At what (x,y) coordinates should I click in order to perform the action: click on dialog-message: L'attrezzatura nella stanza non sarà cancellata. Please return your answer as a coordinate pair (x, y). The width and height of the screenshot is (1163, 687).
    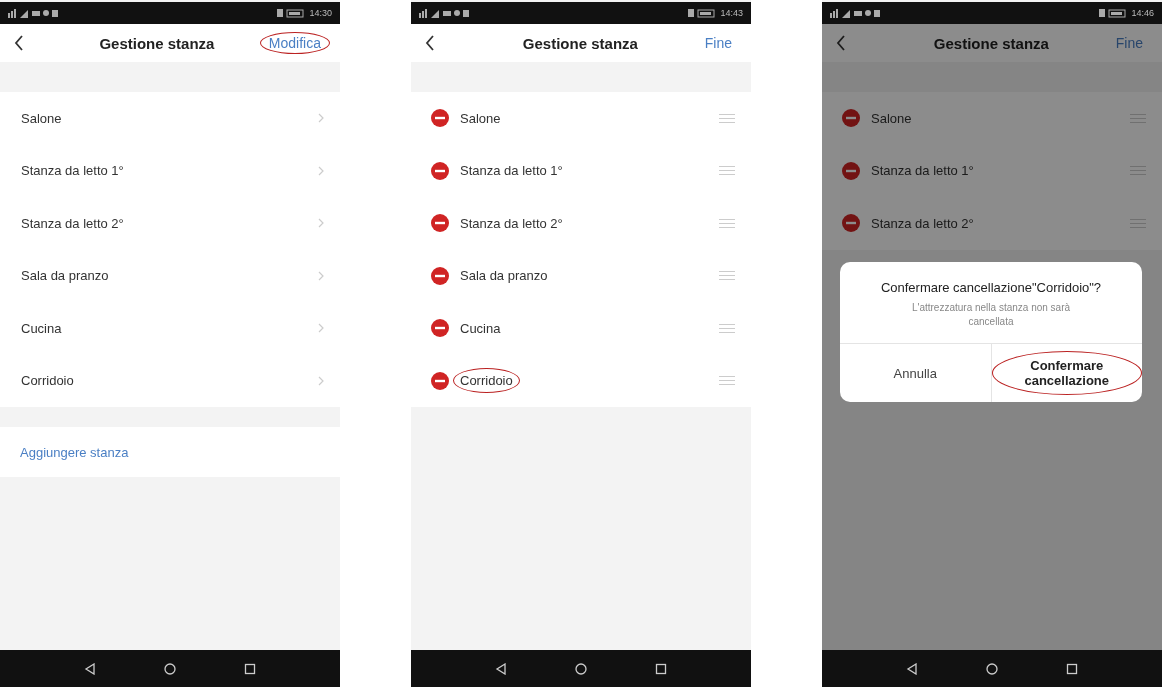
    Looking at the image, I should click on (991, 315).